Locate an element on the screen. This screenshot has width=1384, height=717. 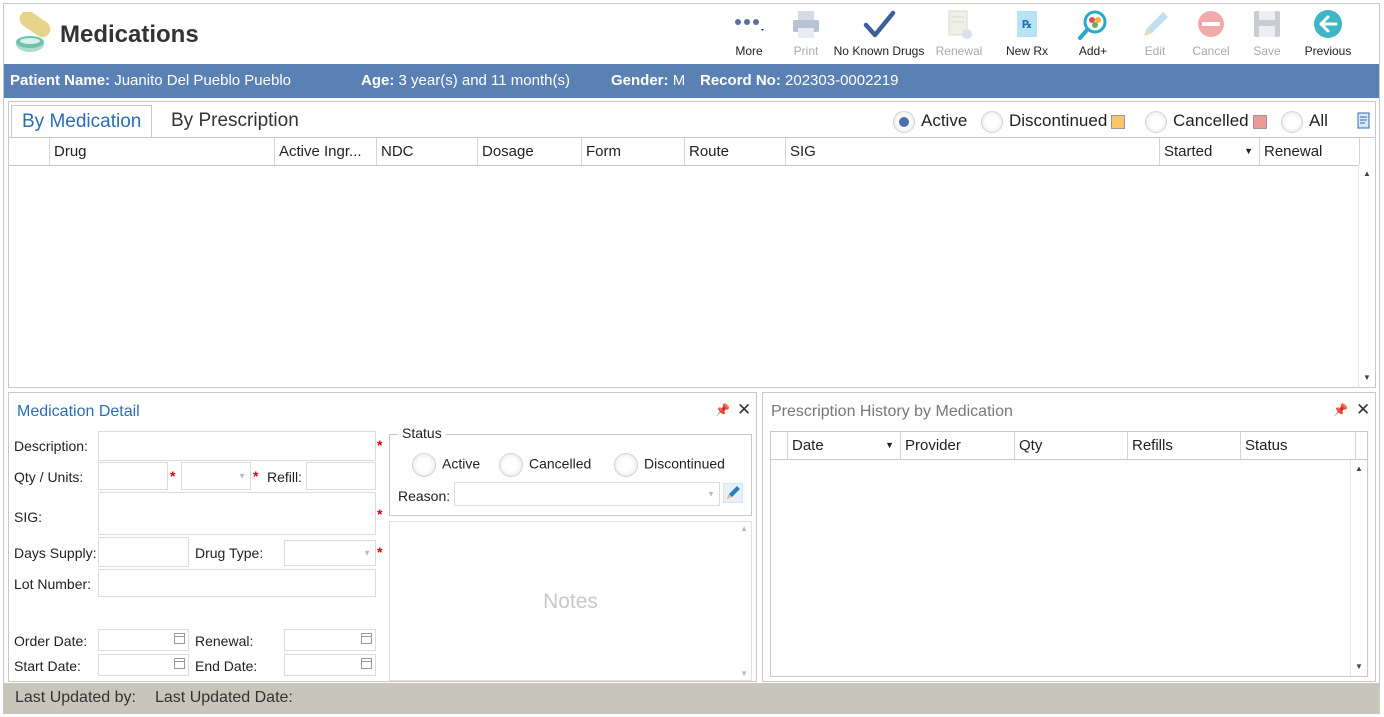
print-button: Print is located at coordinates (806, 34).